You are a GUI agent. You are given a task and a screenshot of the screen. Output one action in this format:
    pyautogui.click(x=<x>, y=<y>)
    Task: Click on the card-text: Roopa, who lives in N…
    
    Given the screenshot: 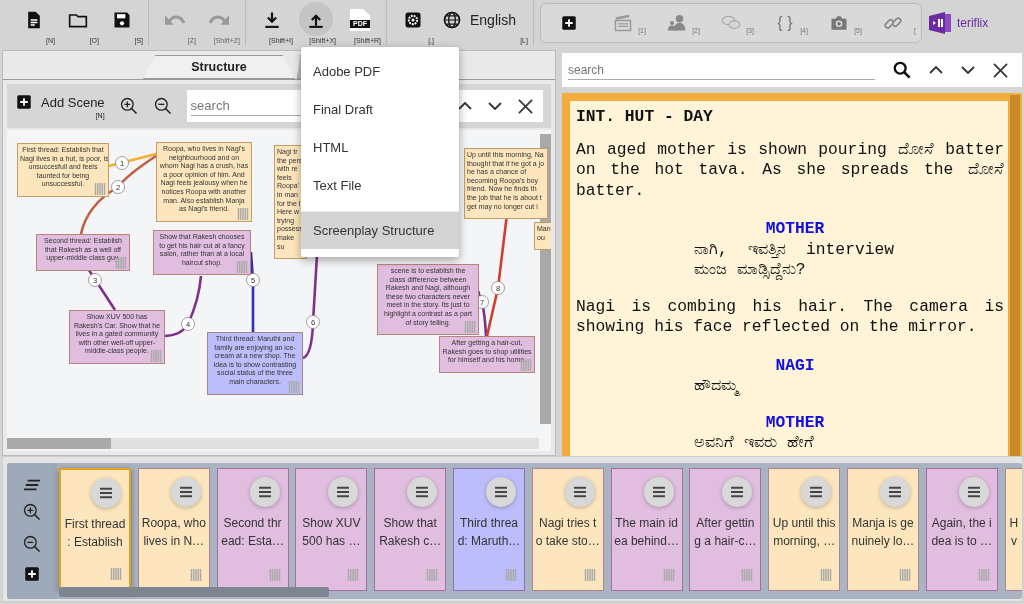 What is the action you would take?
    pyautogui.click(x=173, y=532)
    